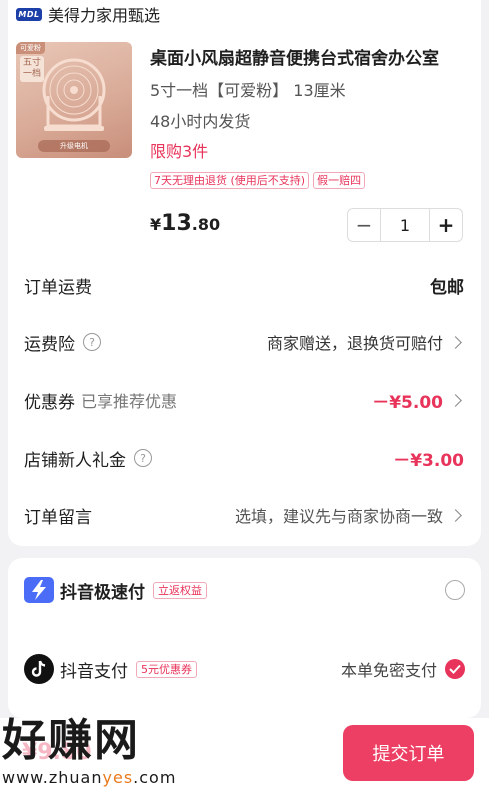 The width and height of the screenshot is (489, 803). Describe the element at coordinates (244, 342) in the screenshot. I see `shipping-insurance-row: 运费险? 商家赠送，退换货可赔付` at that location.